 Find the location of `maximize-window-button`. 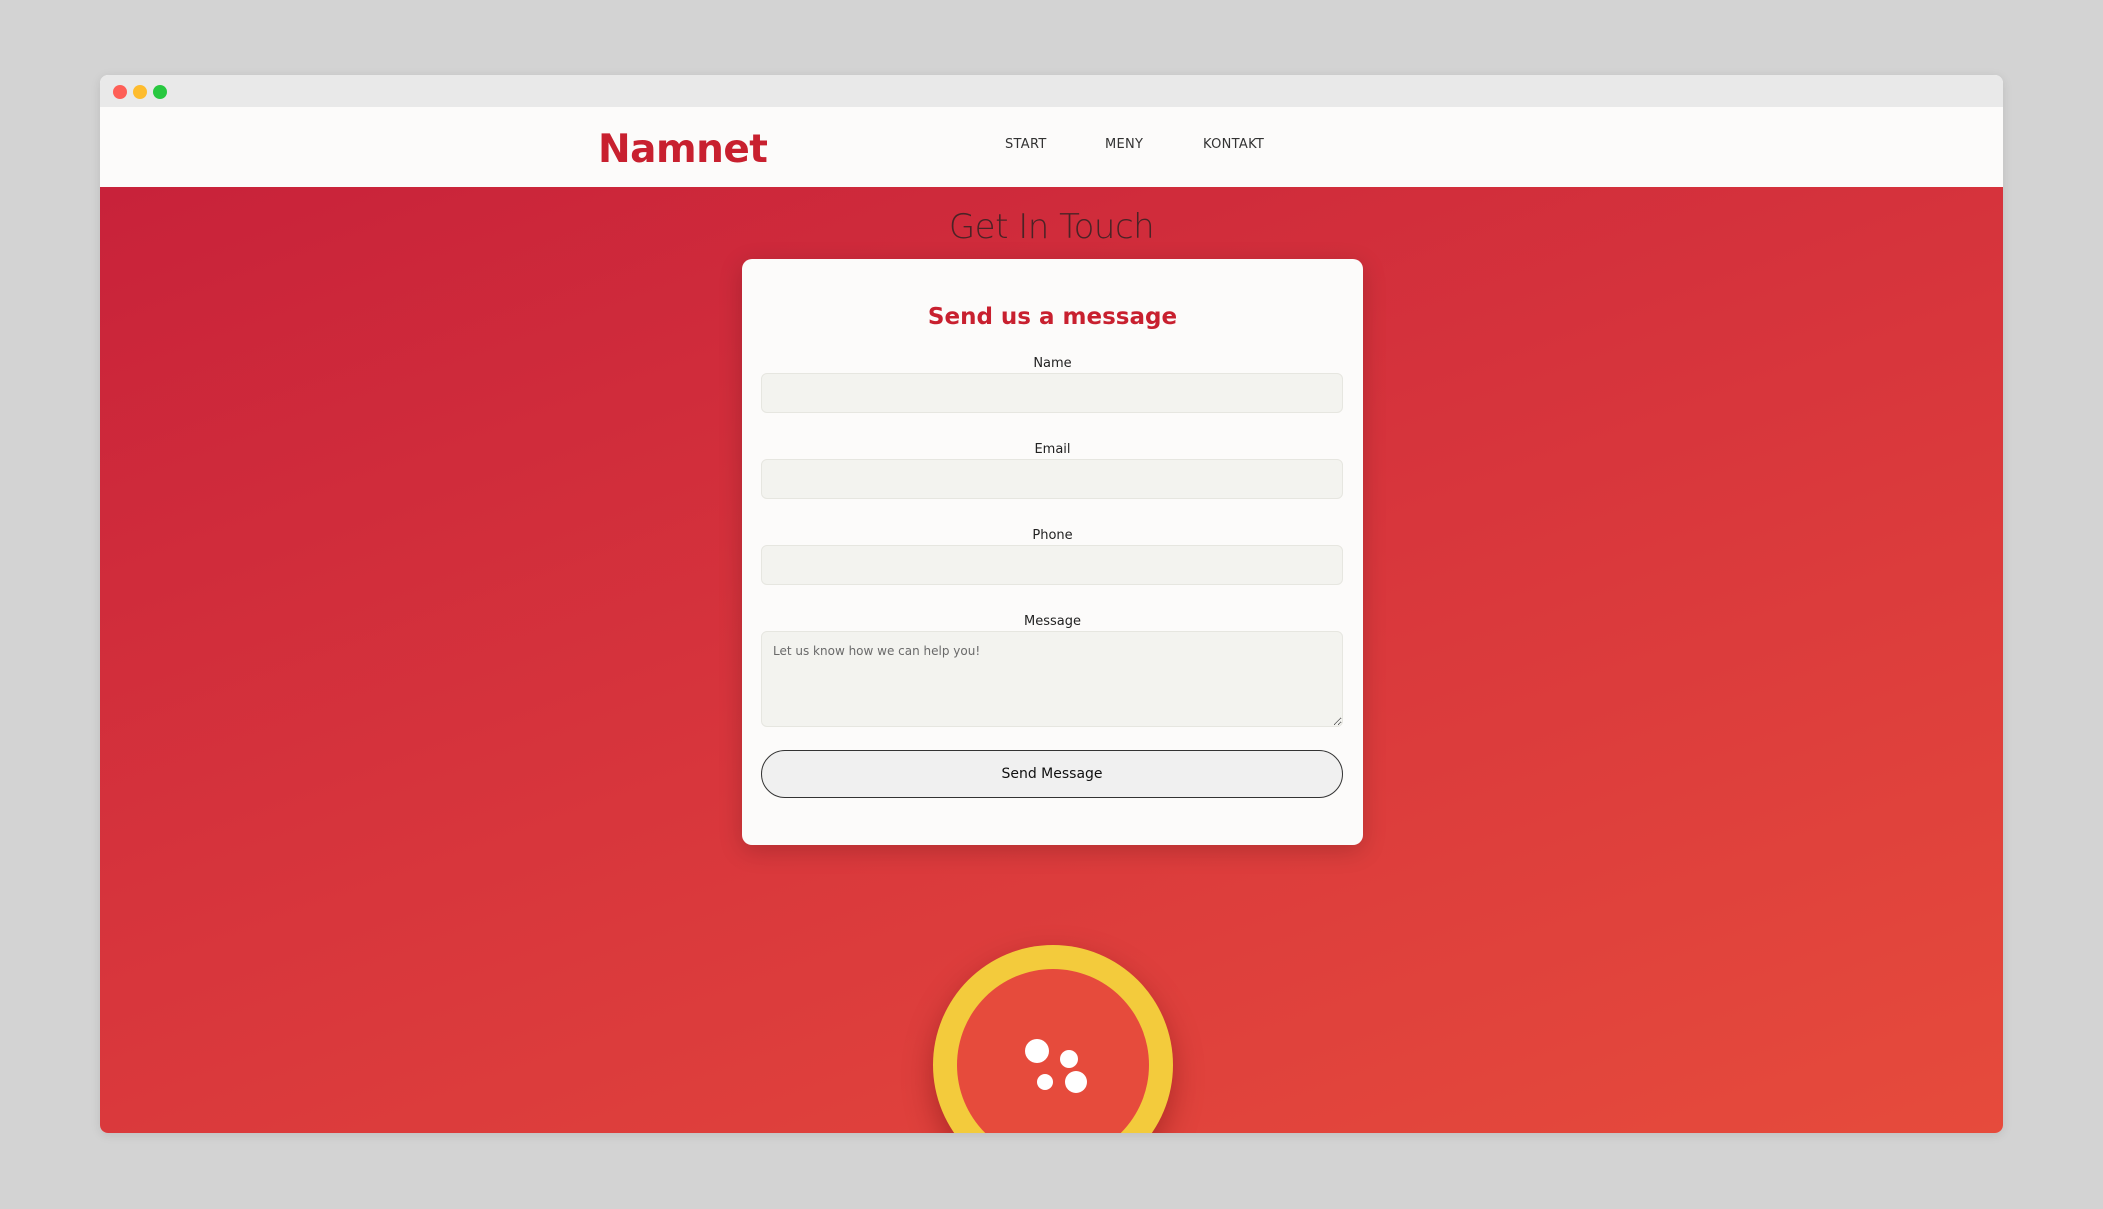

maximize-window-button is located at coordinates (160, 92).